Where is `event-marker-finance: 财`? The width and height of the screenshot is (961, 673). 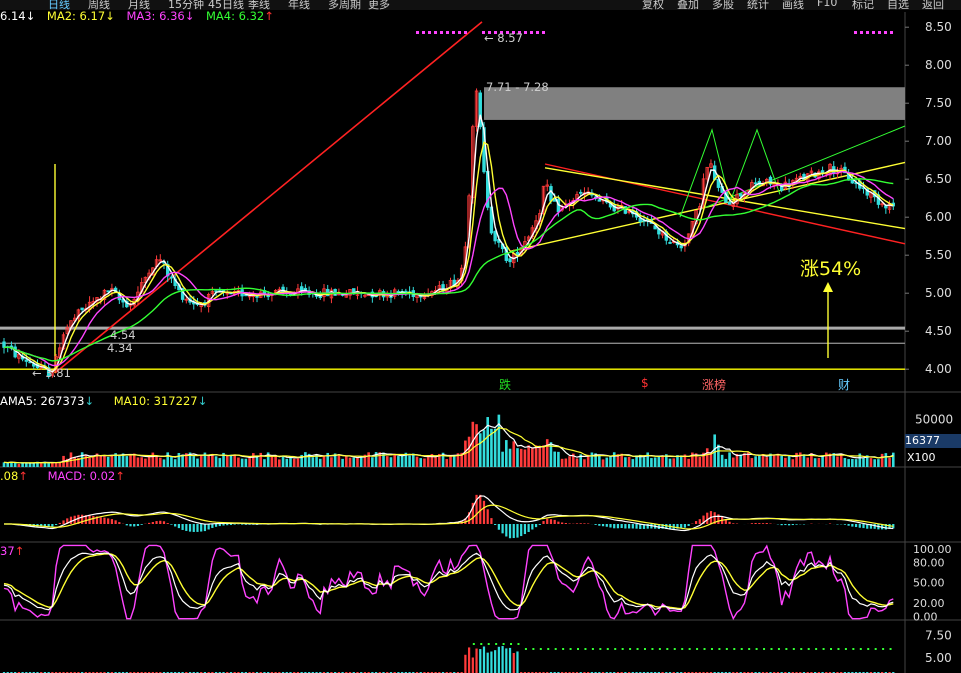
event-marker-finance: 财 is located at coordinates (848, 384).